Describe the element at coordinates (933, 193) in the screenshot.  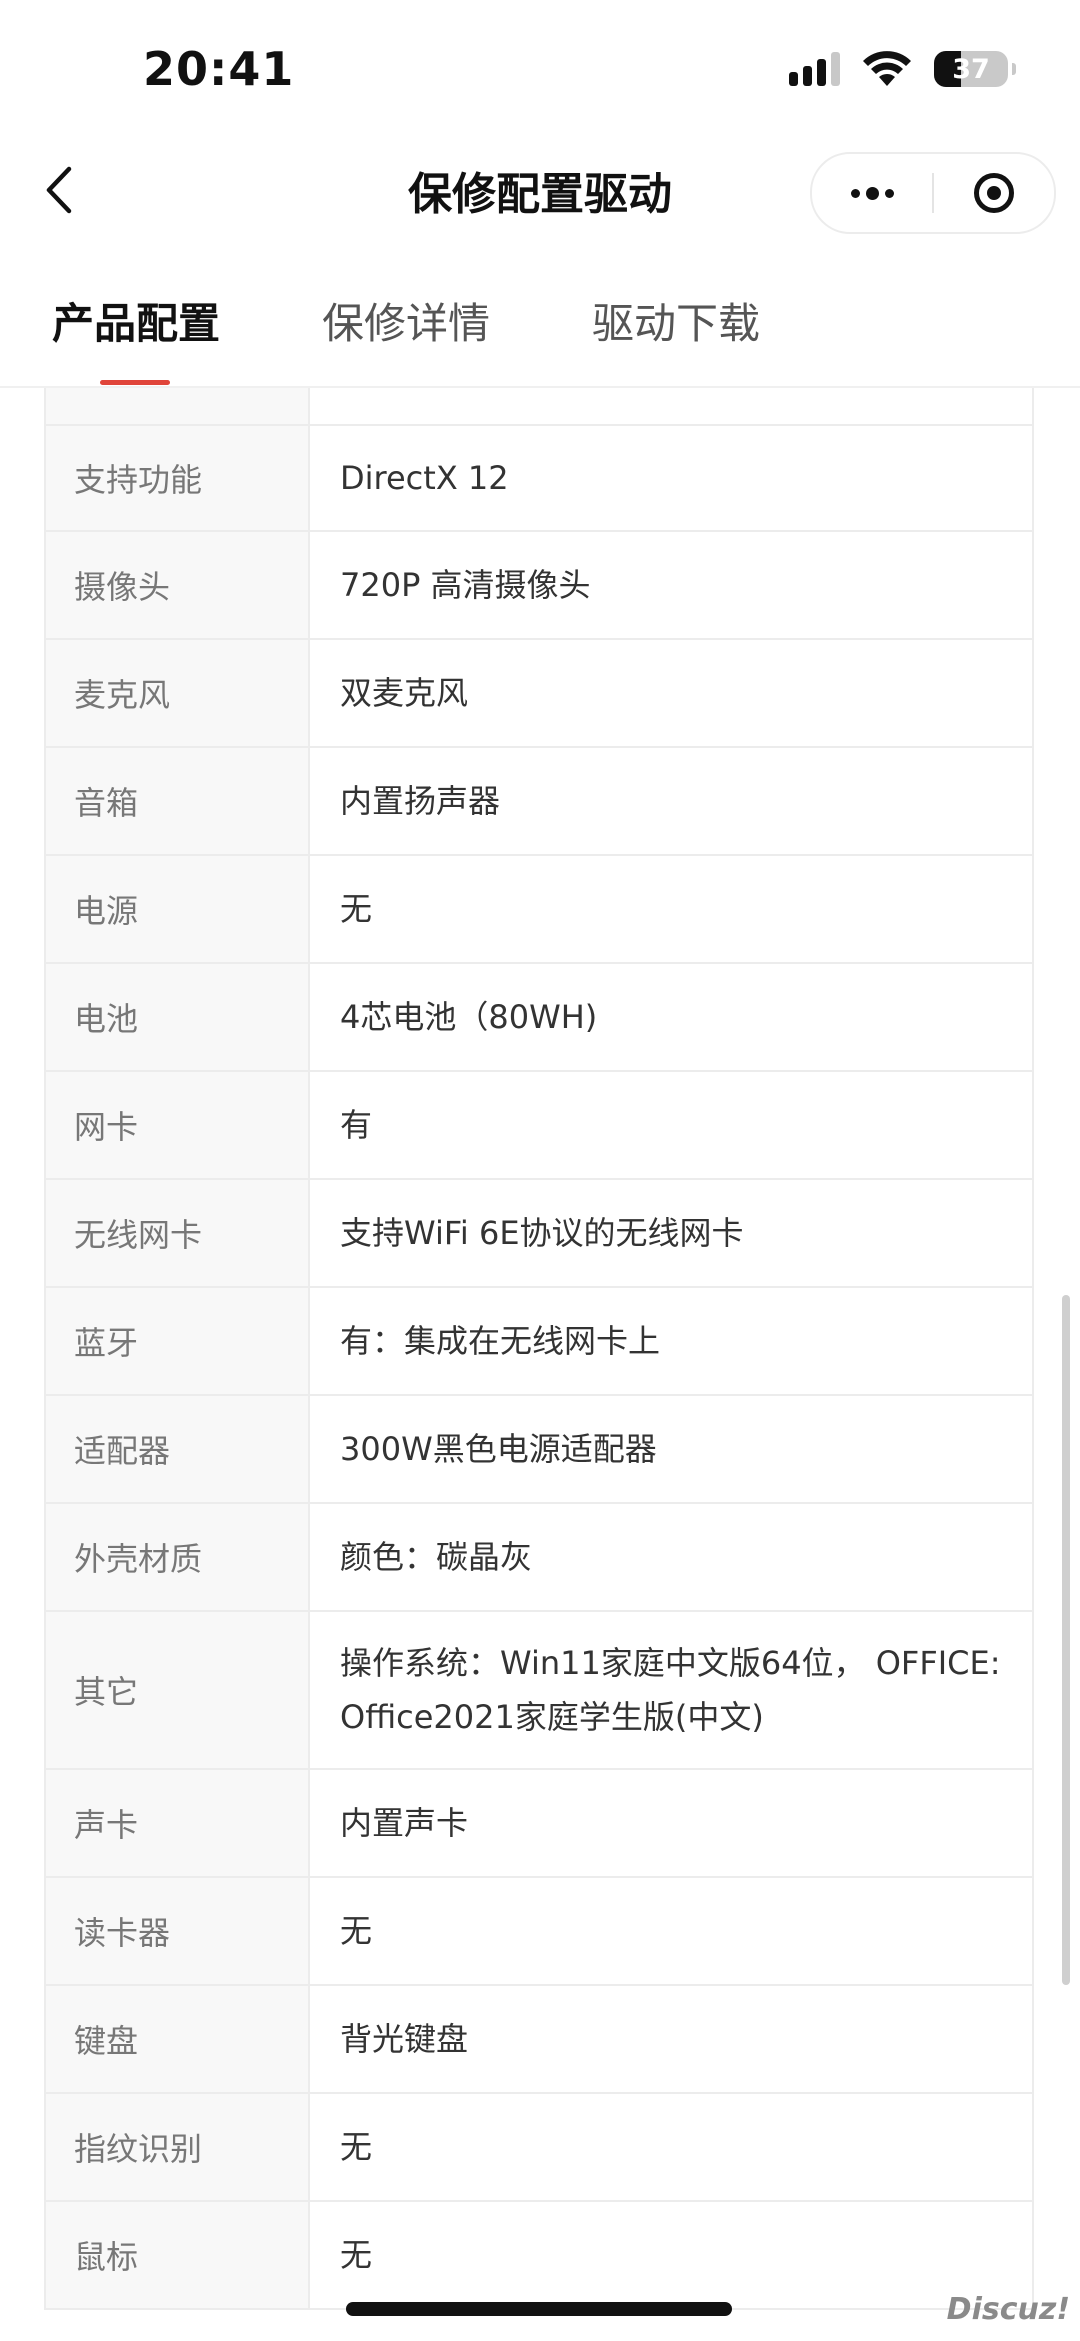
I see `mini-program-capsule` at that location.